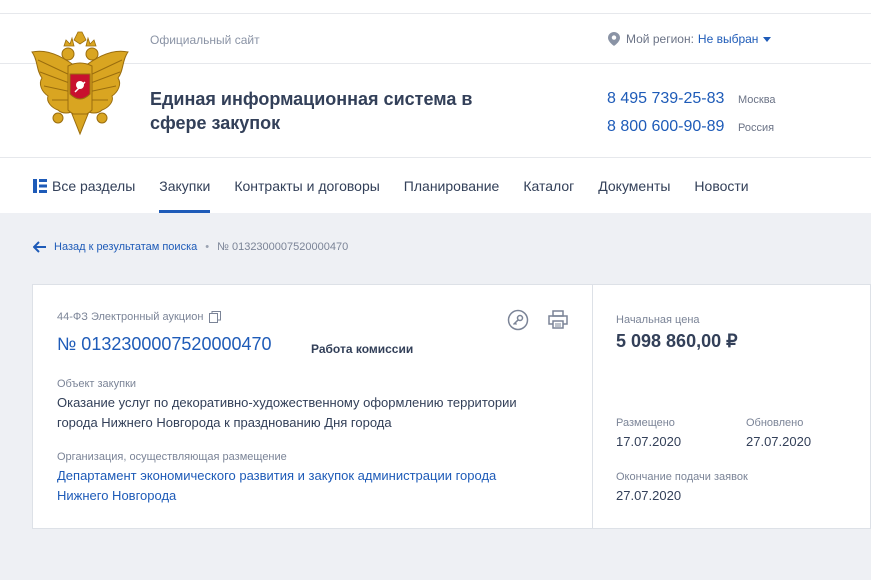 The image size is (871, 580). I want to click on phone-moscow: 8 495 739-25-83 Москва, so click(691, 104).